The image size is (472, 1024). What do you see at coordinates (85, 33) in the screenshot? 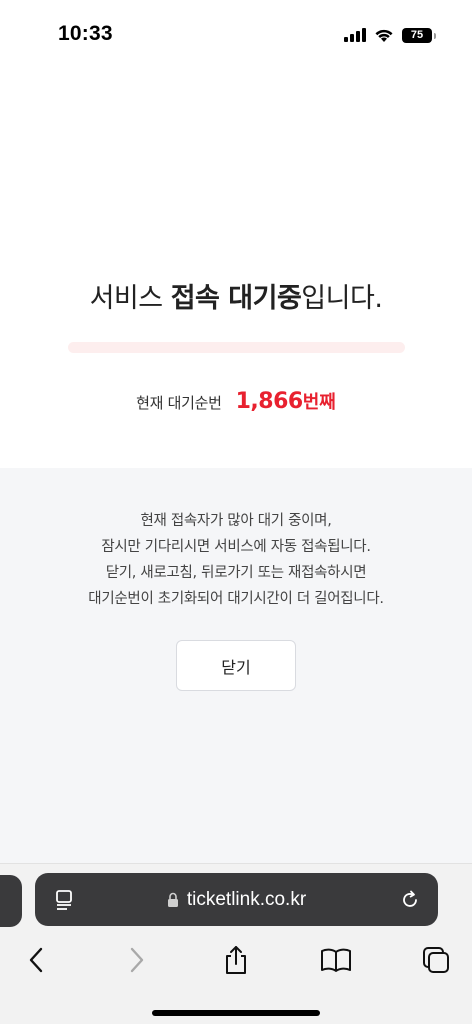
I see `status-time: 10:33` at bounding box center [85, 33].